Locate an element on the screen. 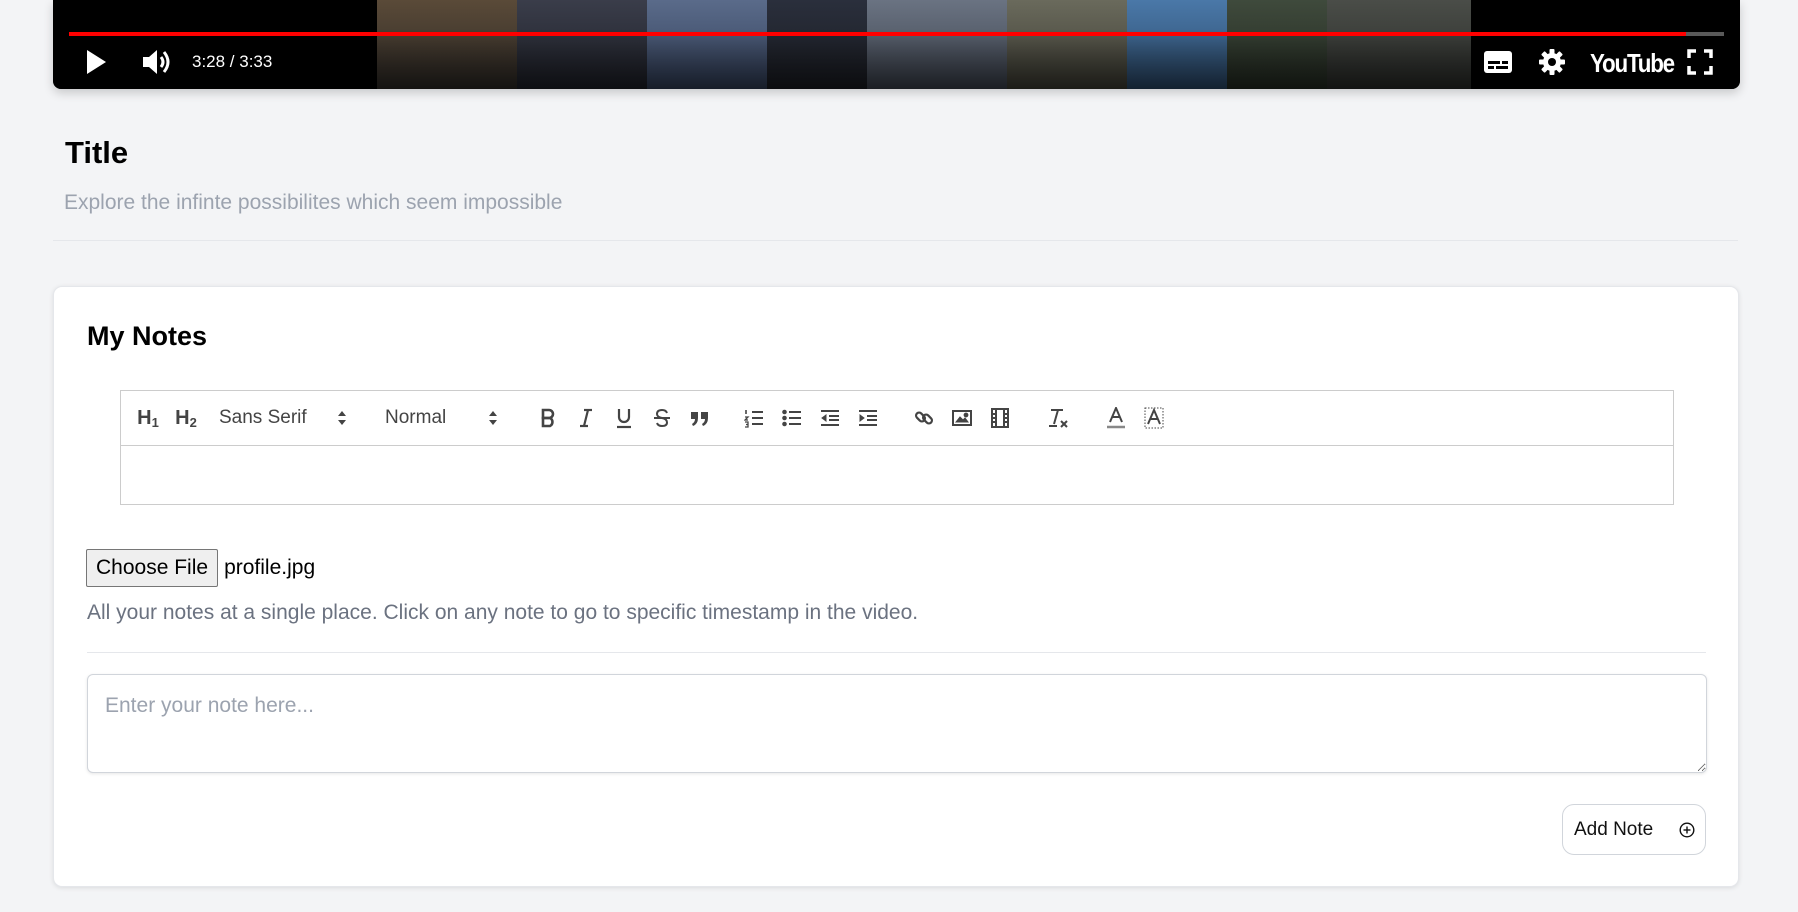 This screenshot has width=1798, height=912. heading-2-icon: H2 is located at coordinates (186, 418).